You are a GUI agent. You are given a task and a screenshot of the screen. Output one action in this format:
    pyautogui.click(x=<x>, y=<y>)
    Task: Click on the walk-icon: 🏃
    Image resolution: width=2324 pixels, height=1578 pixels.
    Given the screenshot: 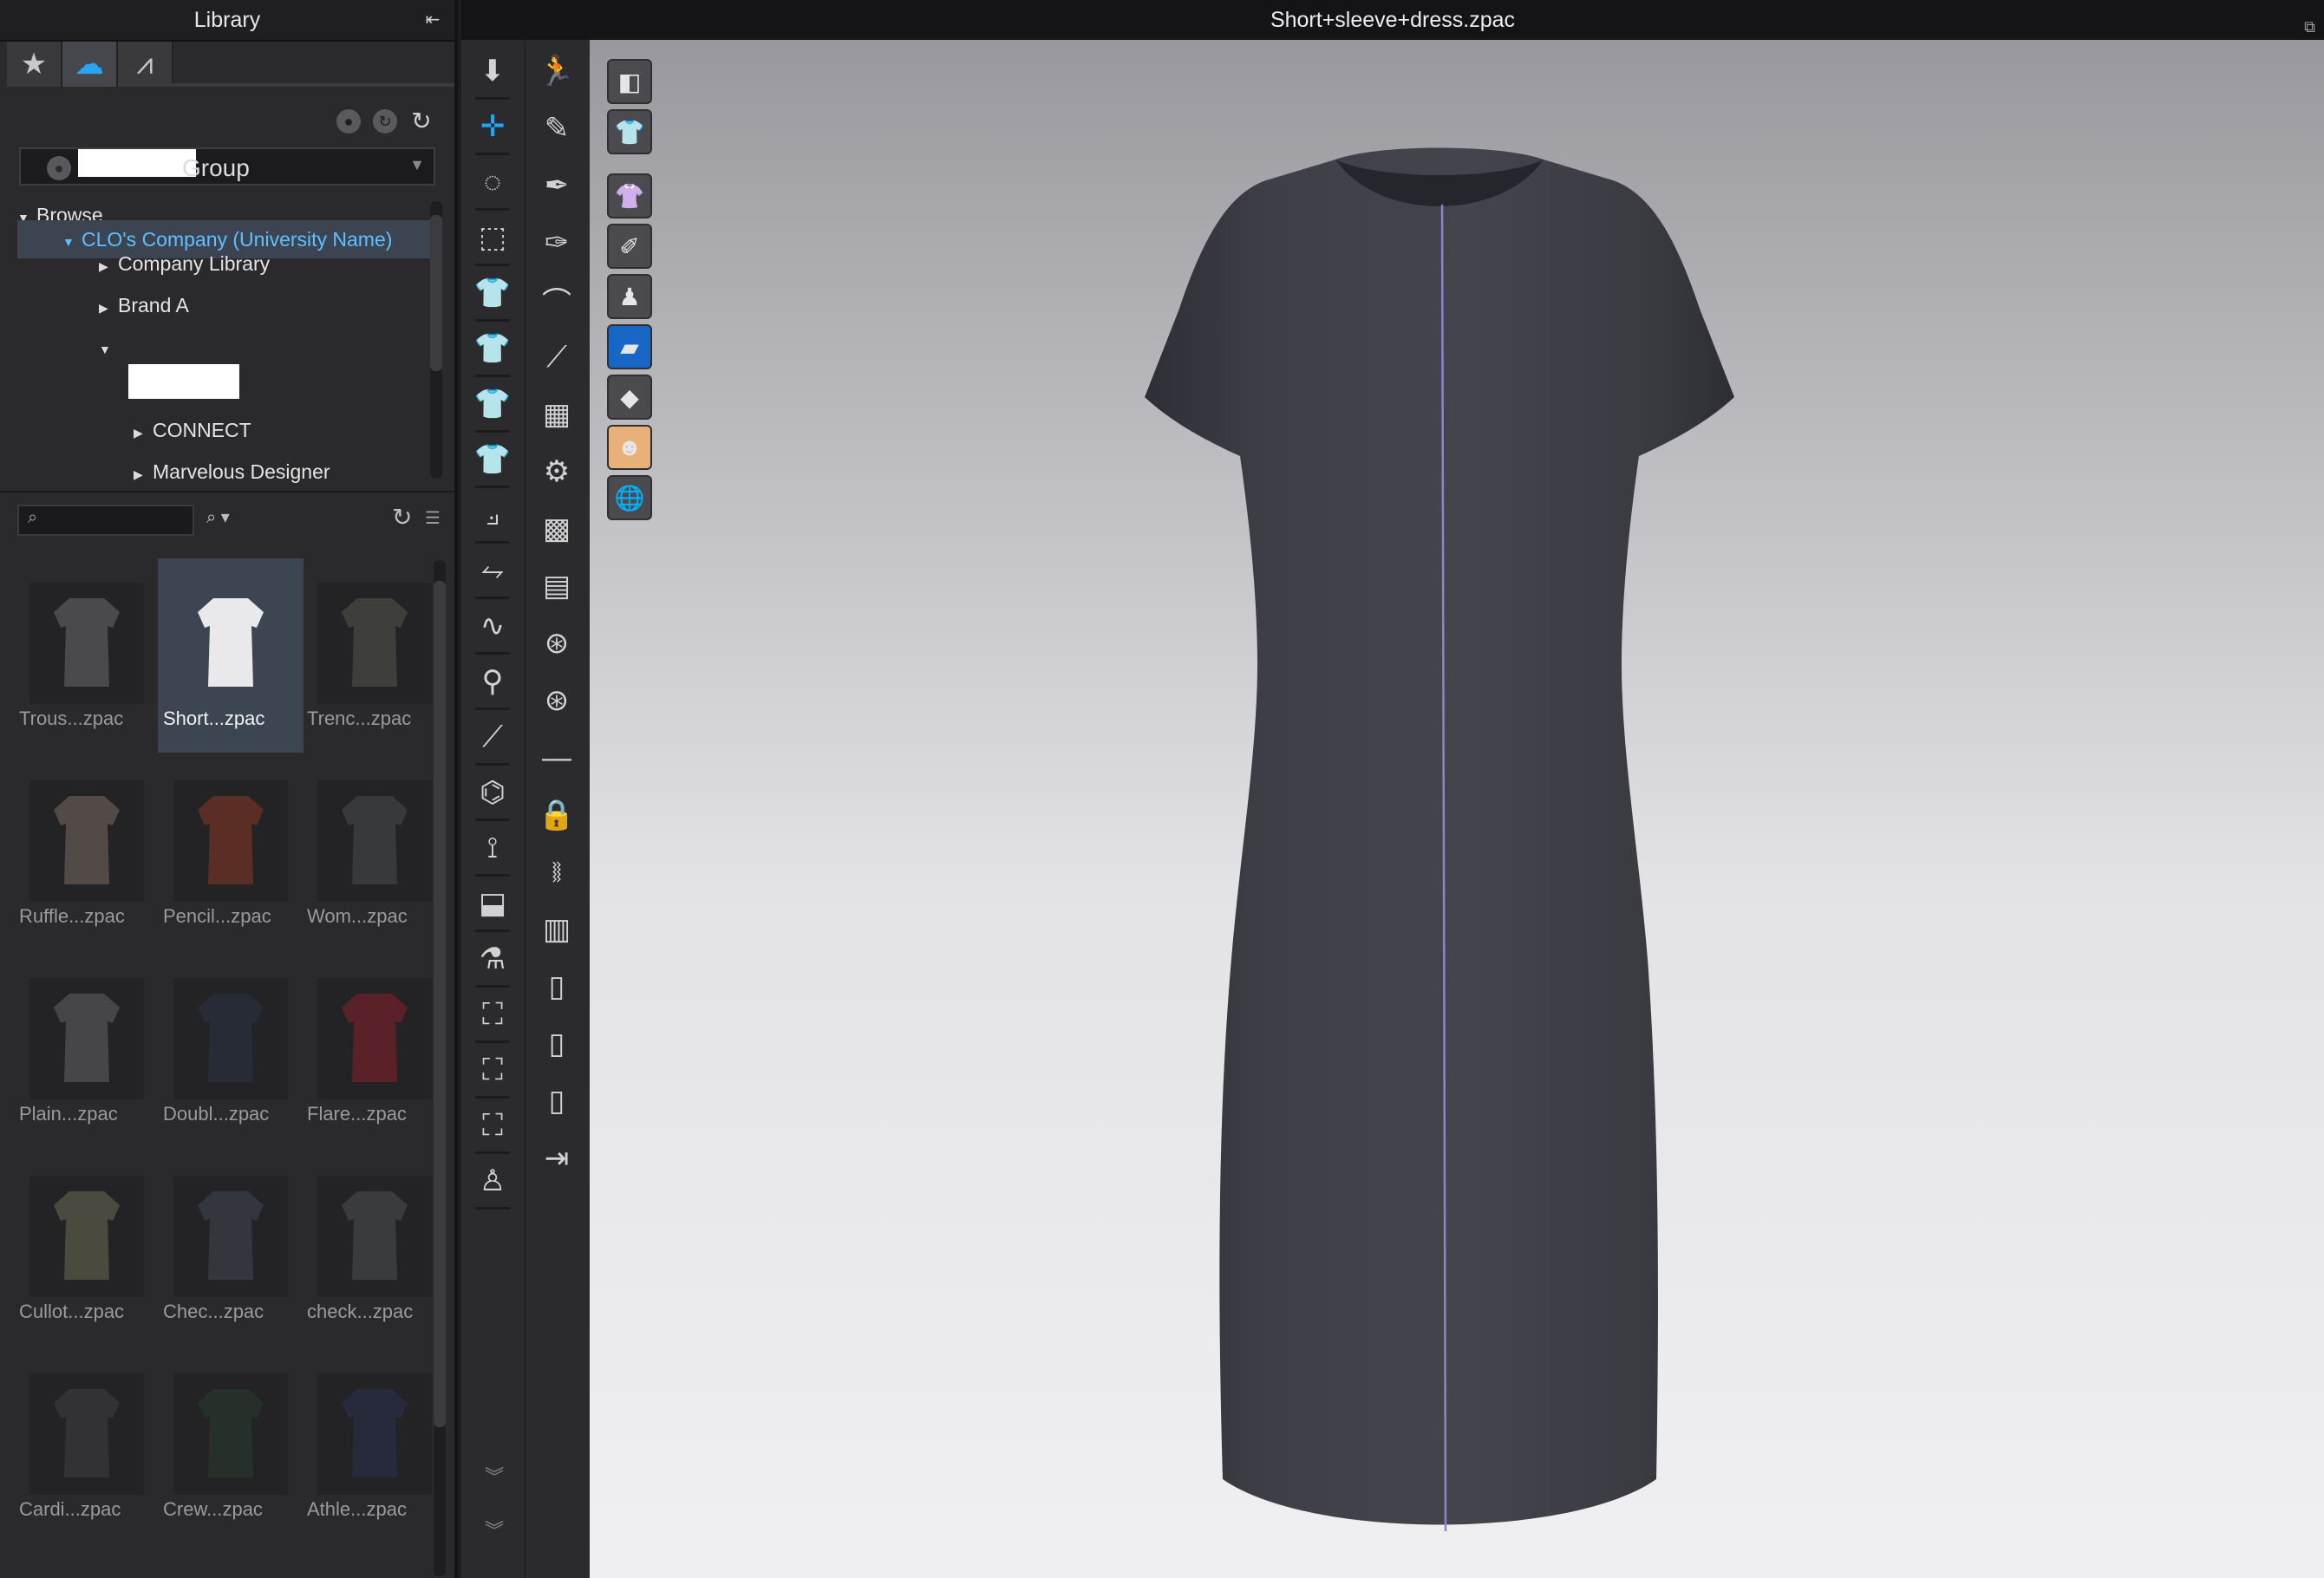 What is the action you would take?
    pyautogui.click(x=556, y=71)
    